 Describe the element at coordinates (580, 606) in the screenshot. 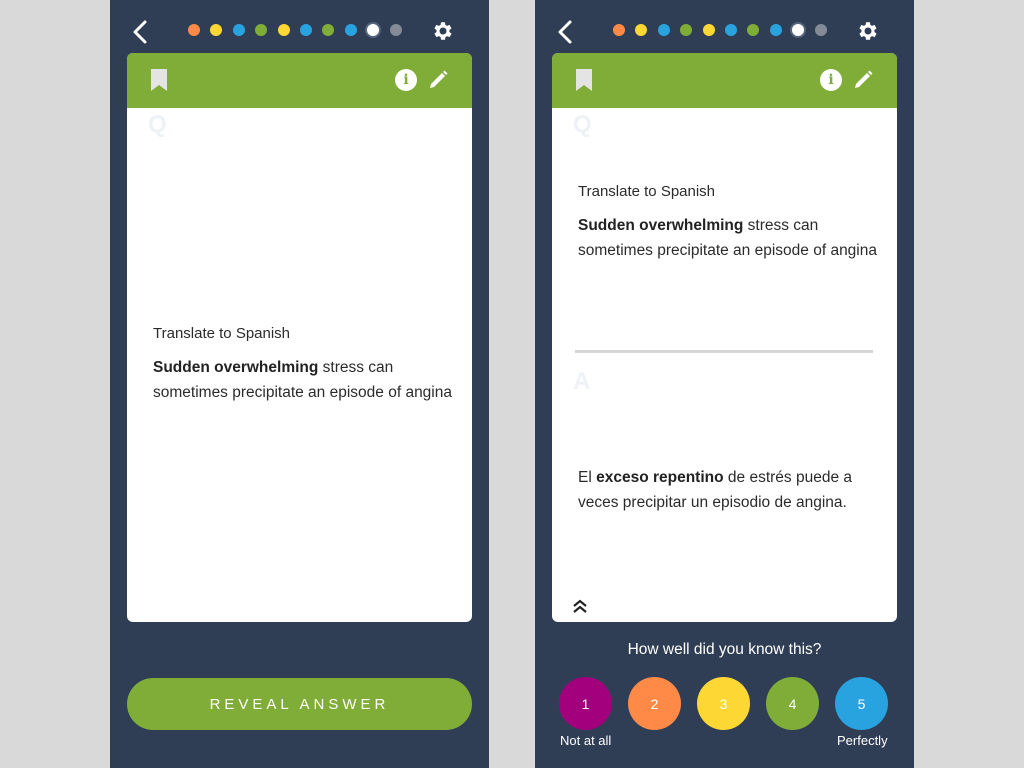

I see `double-chevron-up-icon` at that location.